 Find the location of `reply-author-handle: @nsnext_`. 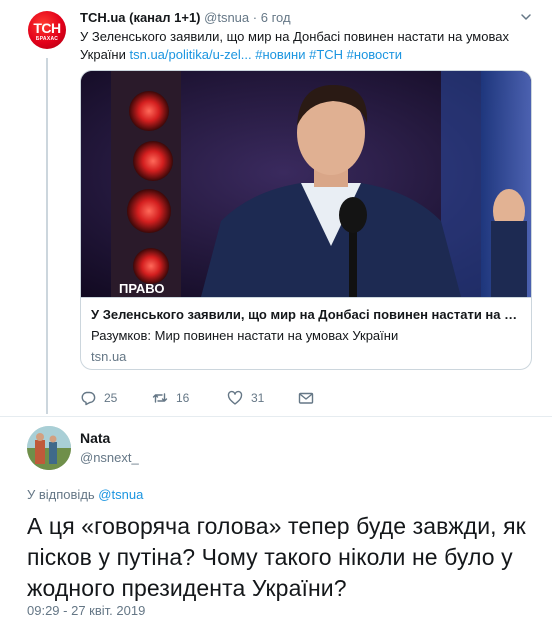

reply-author-handle: @nsnext_ is located at coordinates (109, 457).